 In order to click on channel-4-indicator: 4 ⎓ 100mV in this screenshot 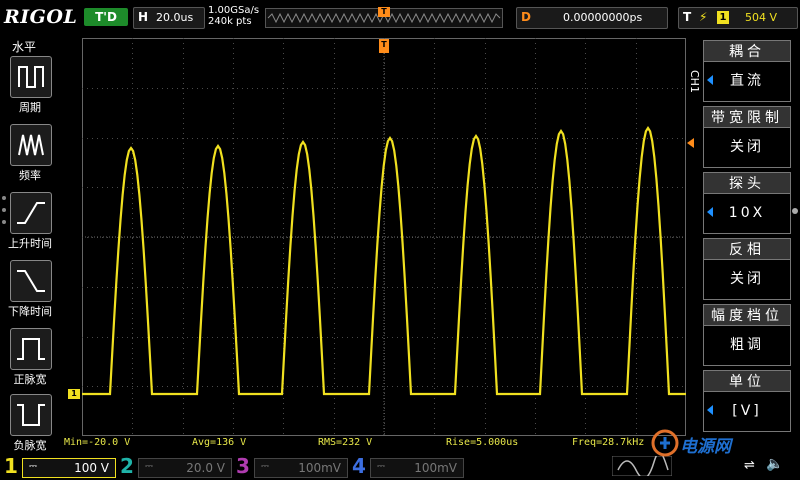, I will do `click(408, 466)`.